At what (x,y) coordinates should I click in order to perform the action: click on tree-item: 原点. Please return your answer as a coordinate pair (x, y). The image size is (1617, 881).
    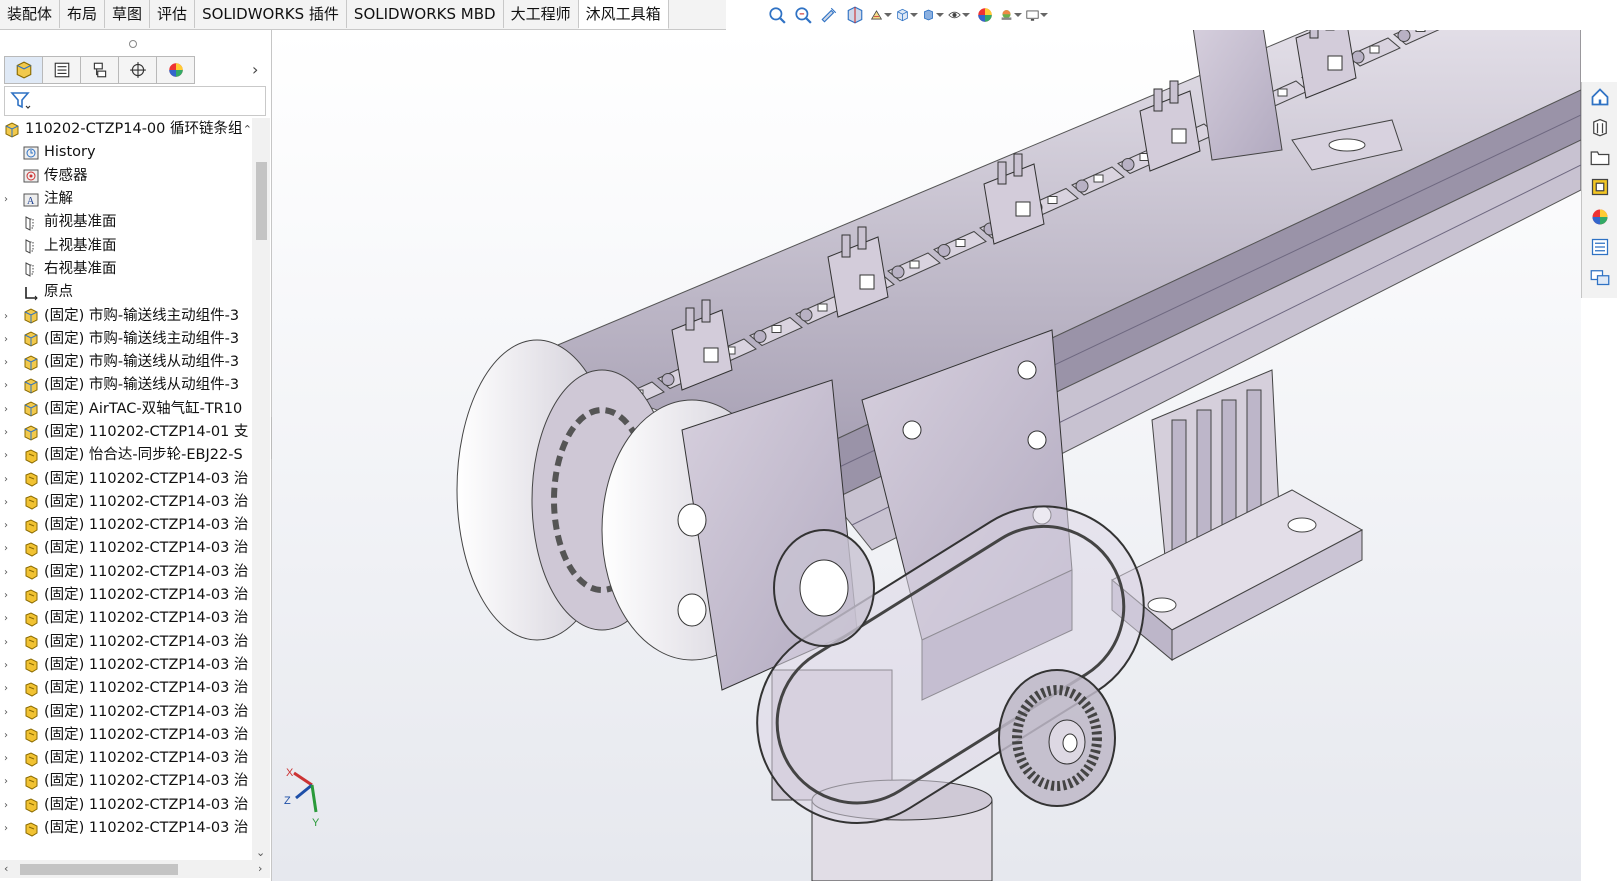
    Looking at the image, I should click on (126, 292).